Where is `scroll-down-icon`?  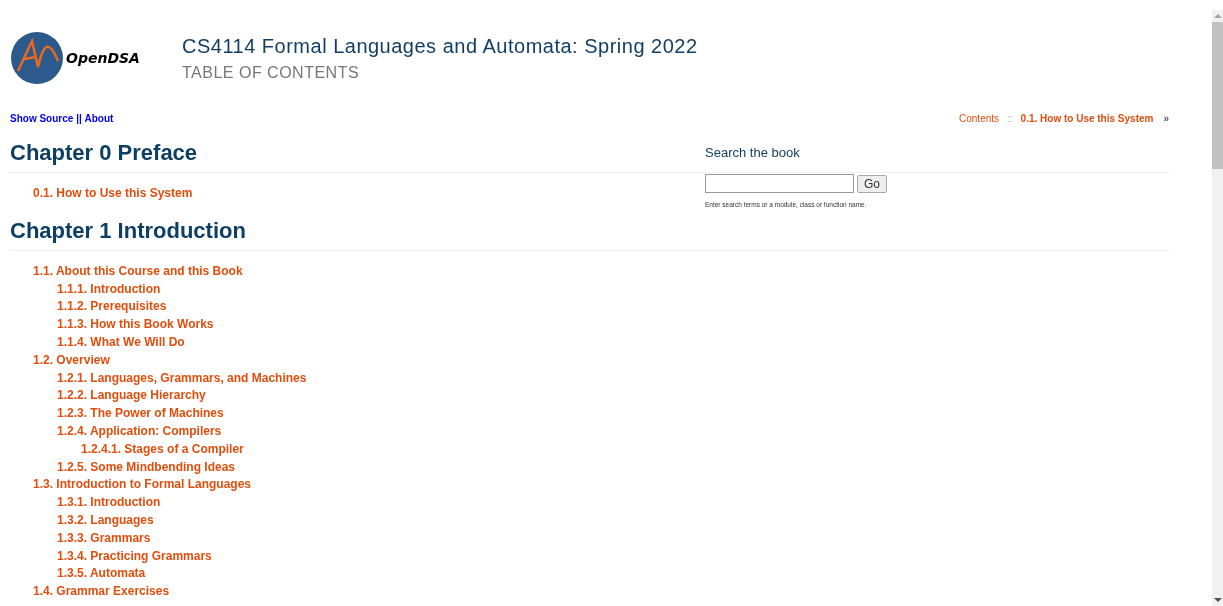
scroll-down-icon is located at coordinates (1217, 600).